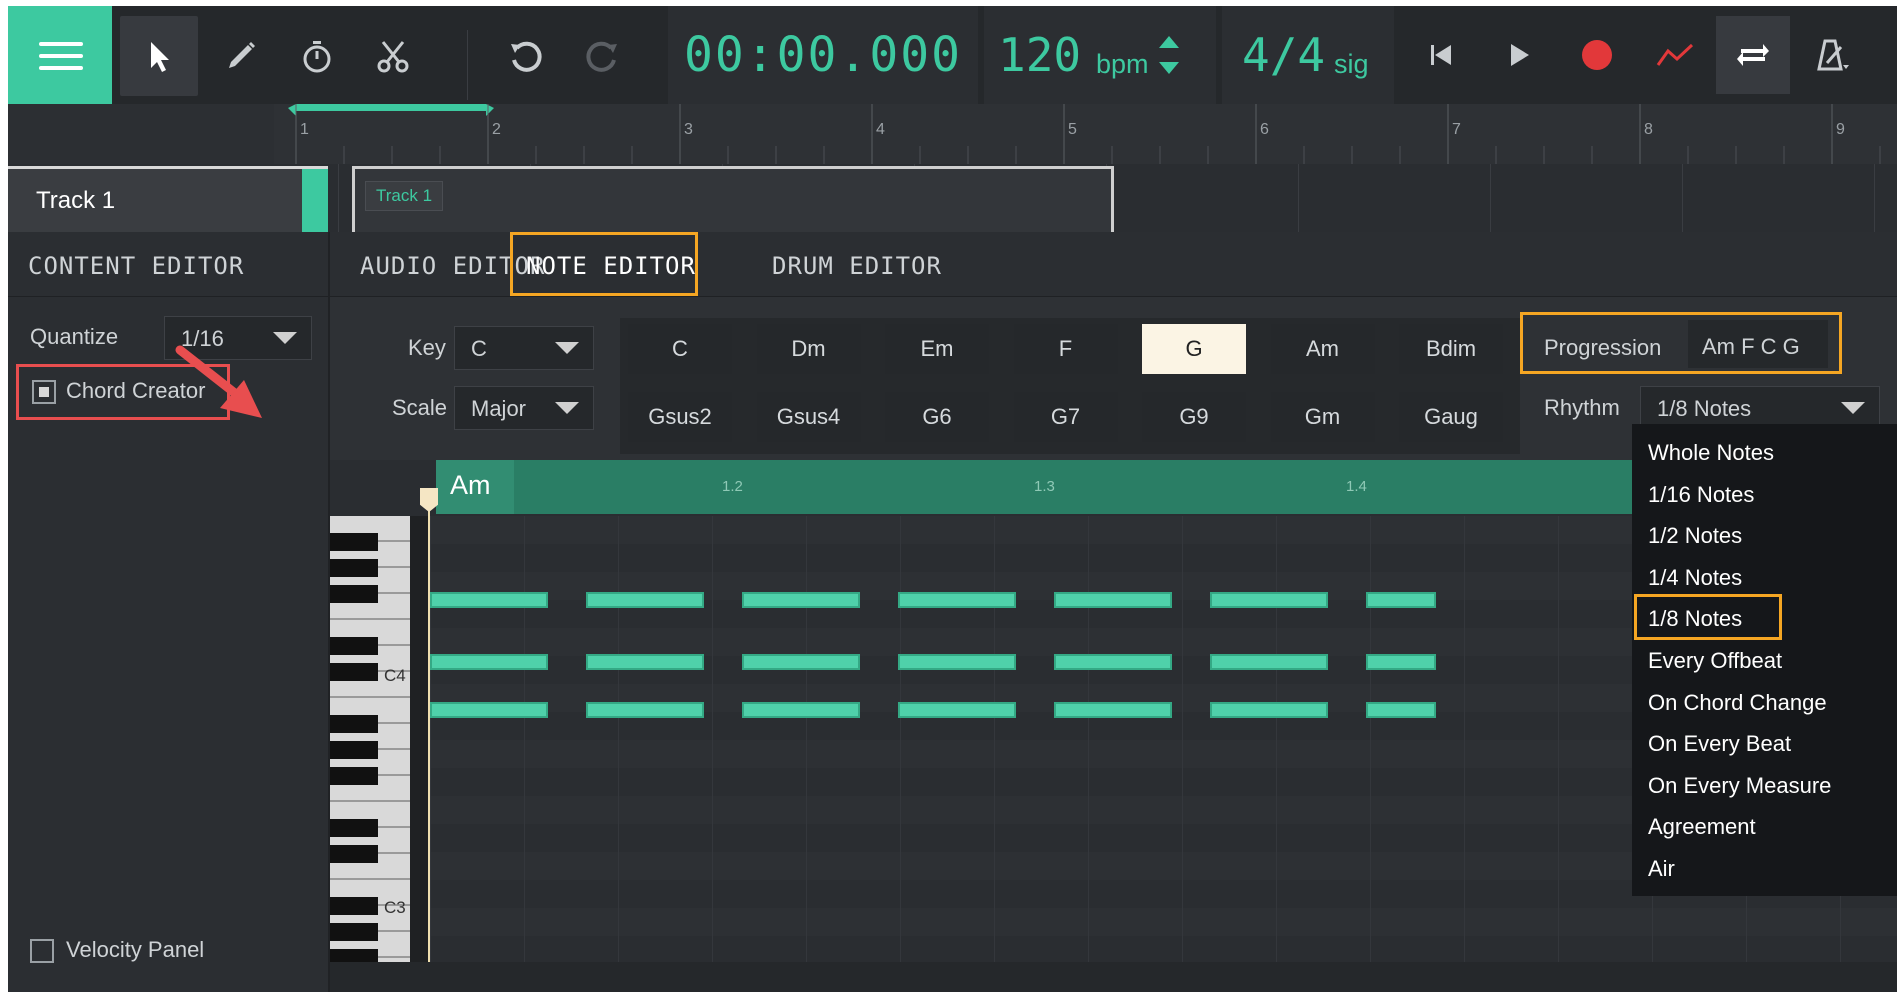 Image resolution: width=1897 pixels, height=992 pixels. I want to click on beat-label: 1.4, so click(1356, 486).